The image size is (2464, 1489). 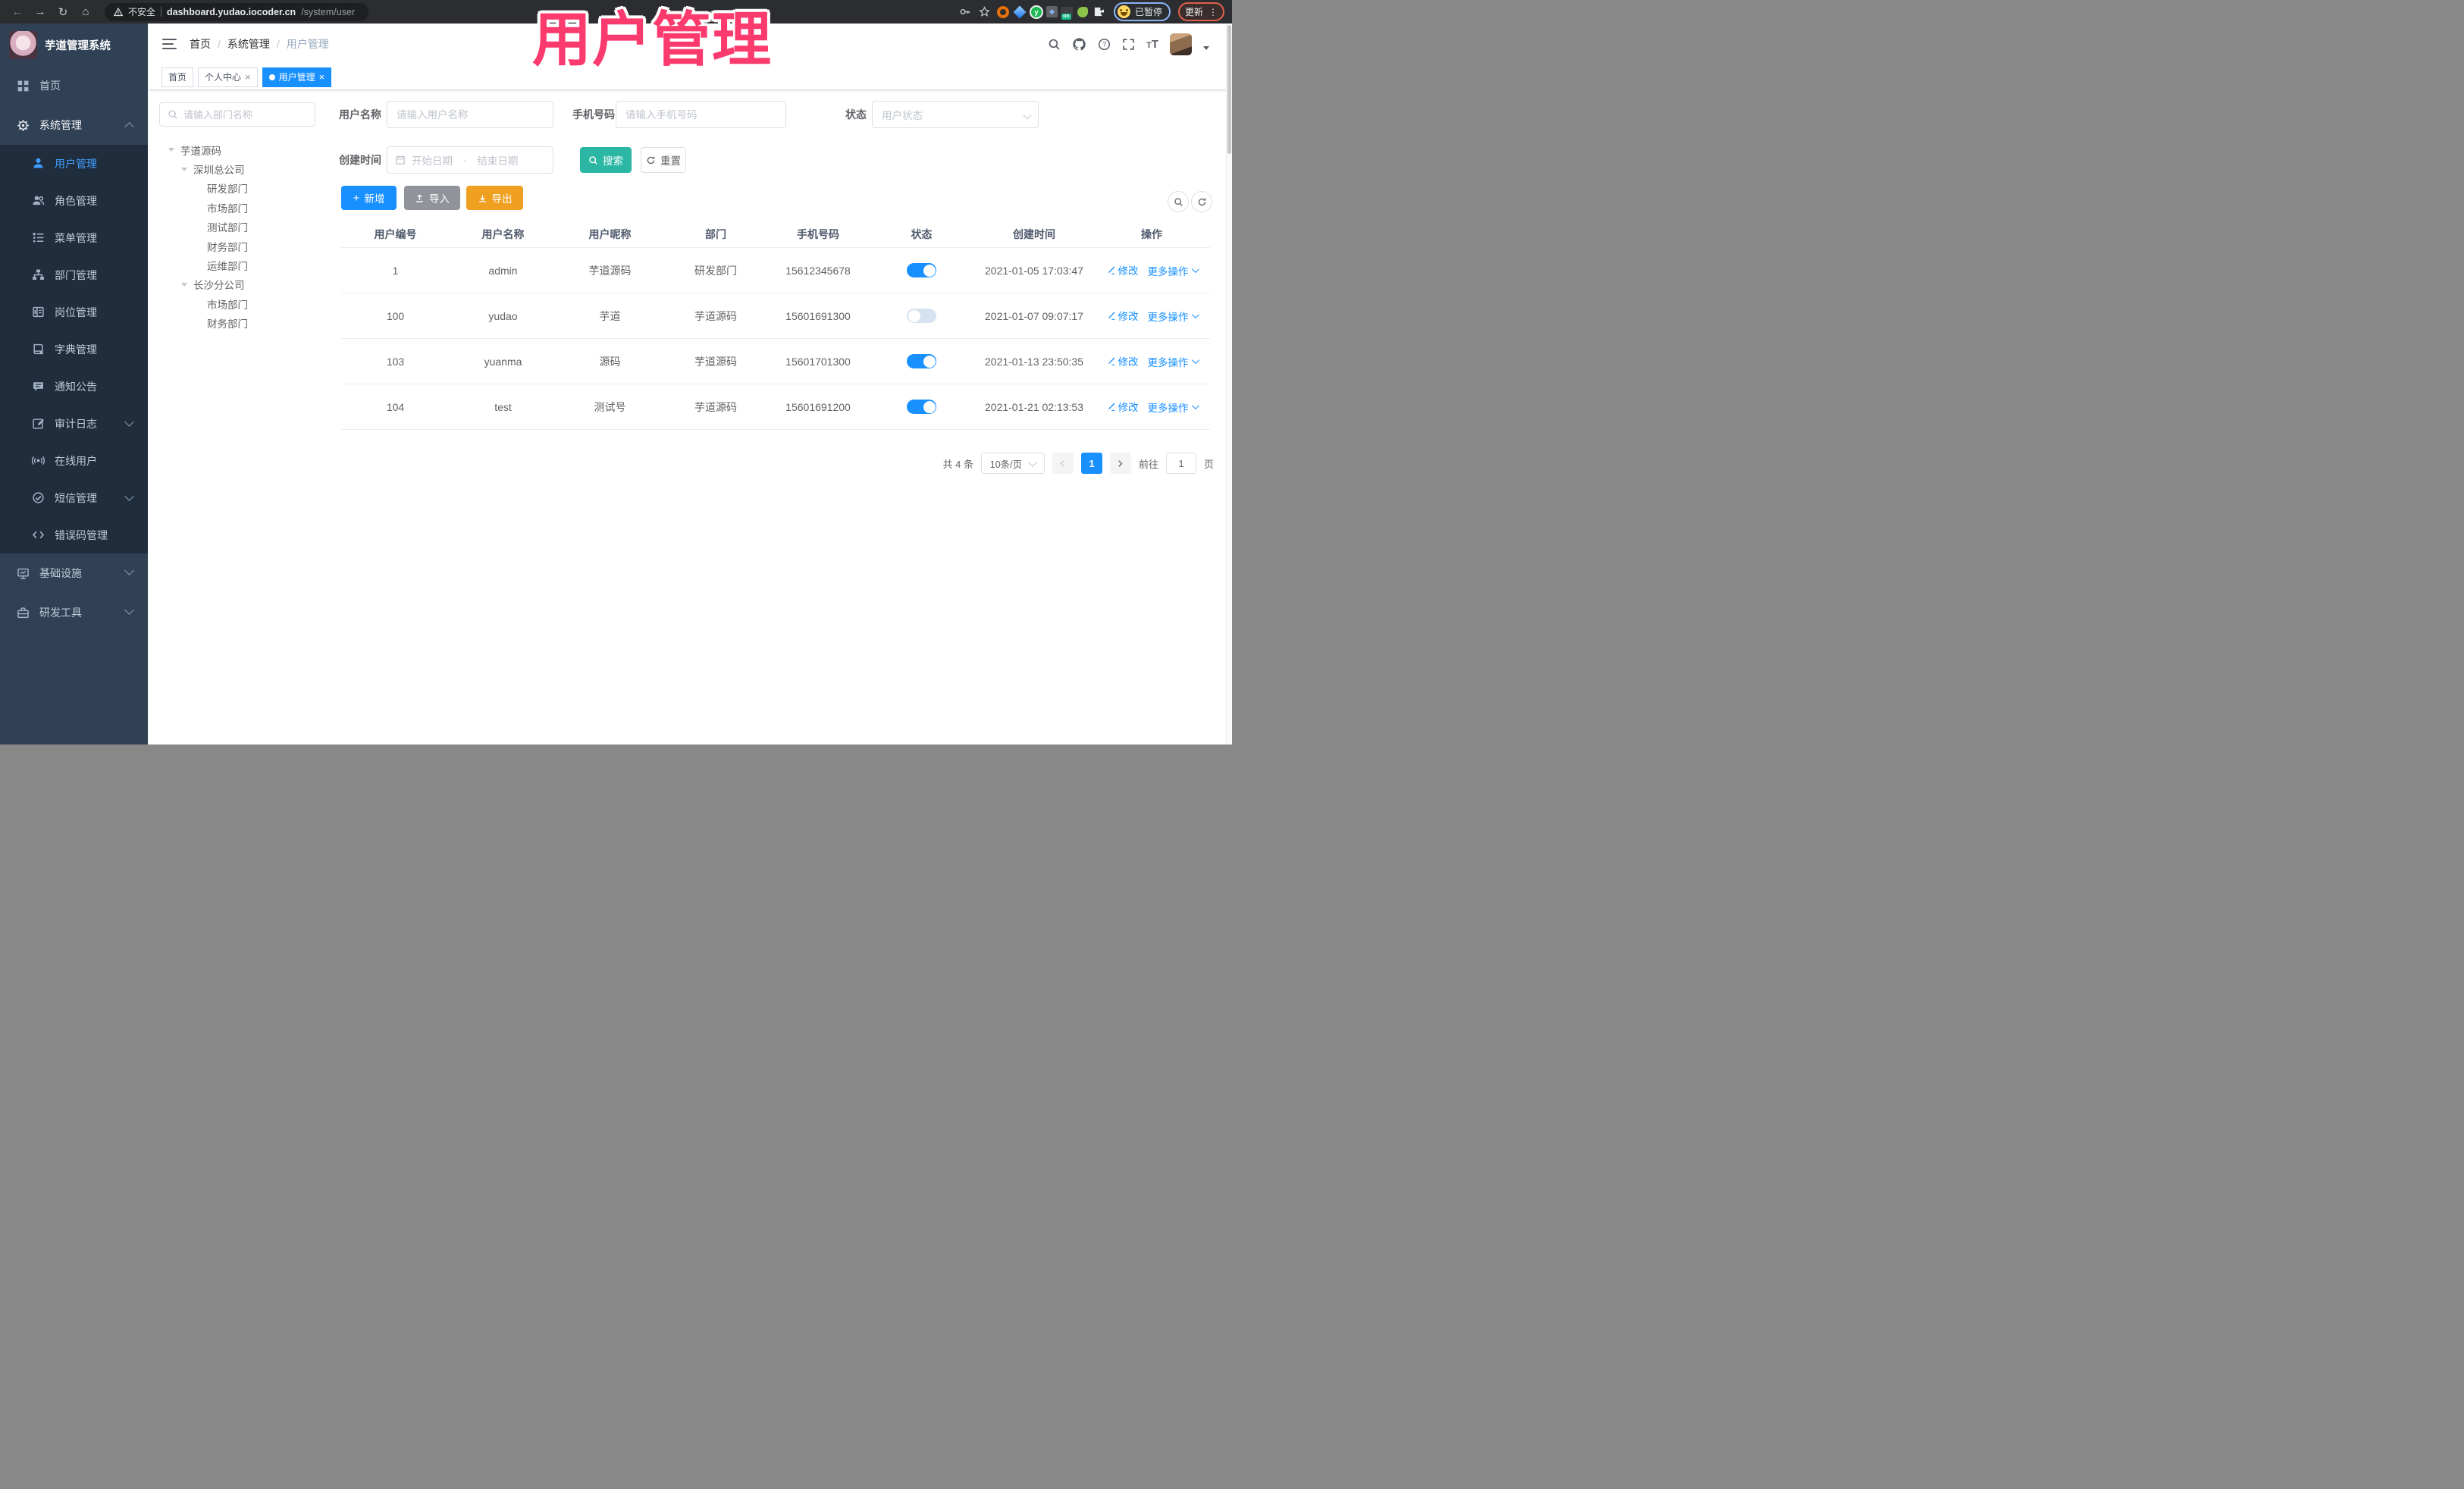 What do you see at coordinates (237, 188) in the screenshot?
I see `tree-node-研发部门: 研发部门` at bounding box center [237, 188].